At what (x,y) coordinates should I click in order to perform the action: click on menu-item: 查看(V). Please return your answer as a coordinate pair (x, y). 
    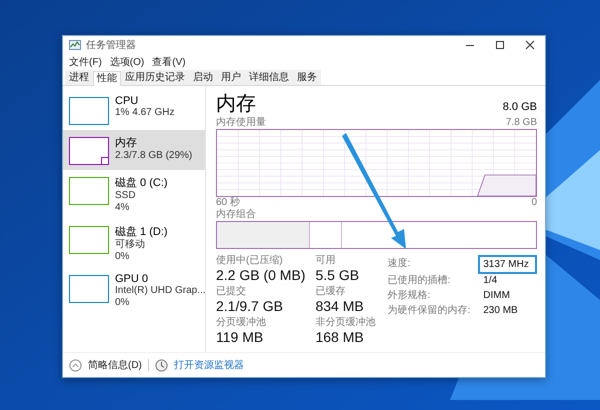
    Looking at the image, I should click on (169, 62).